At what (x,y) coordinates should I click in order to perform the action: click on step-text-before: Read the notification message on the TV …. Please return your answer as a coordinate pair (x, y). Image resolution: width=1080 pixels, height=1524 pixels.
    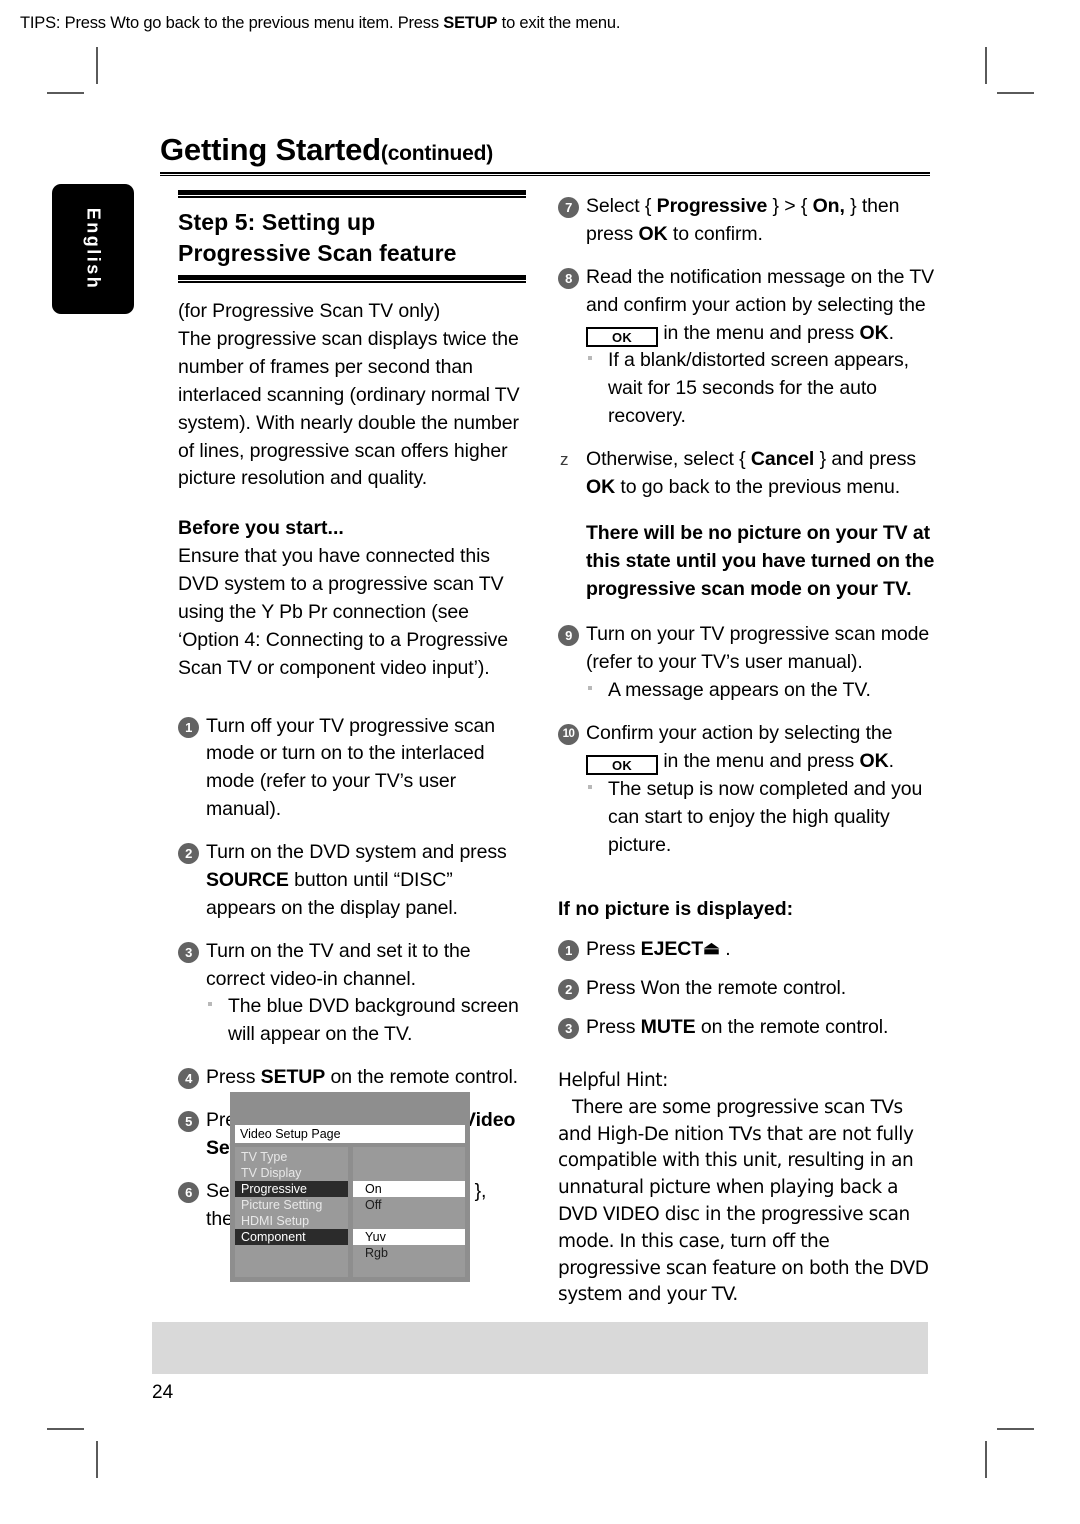
    Looking at the image, I should click on (760, 290).